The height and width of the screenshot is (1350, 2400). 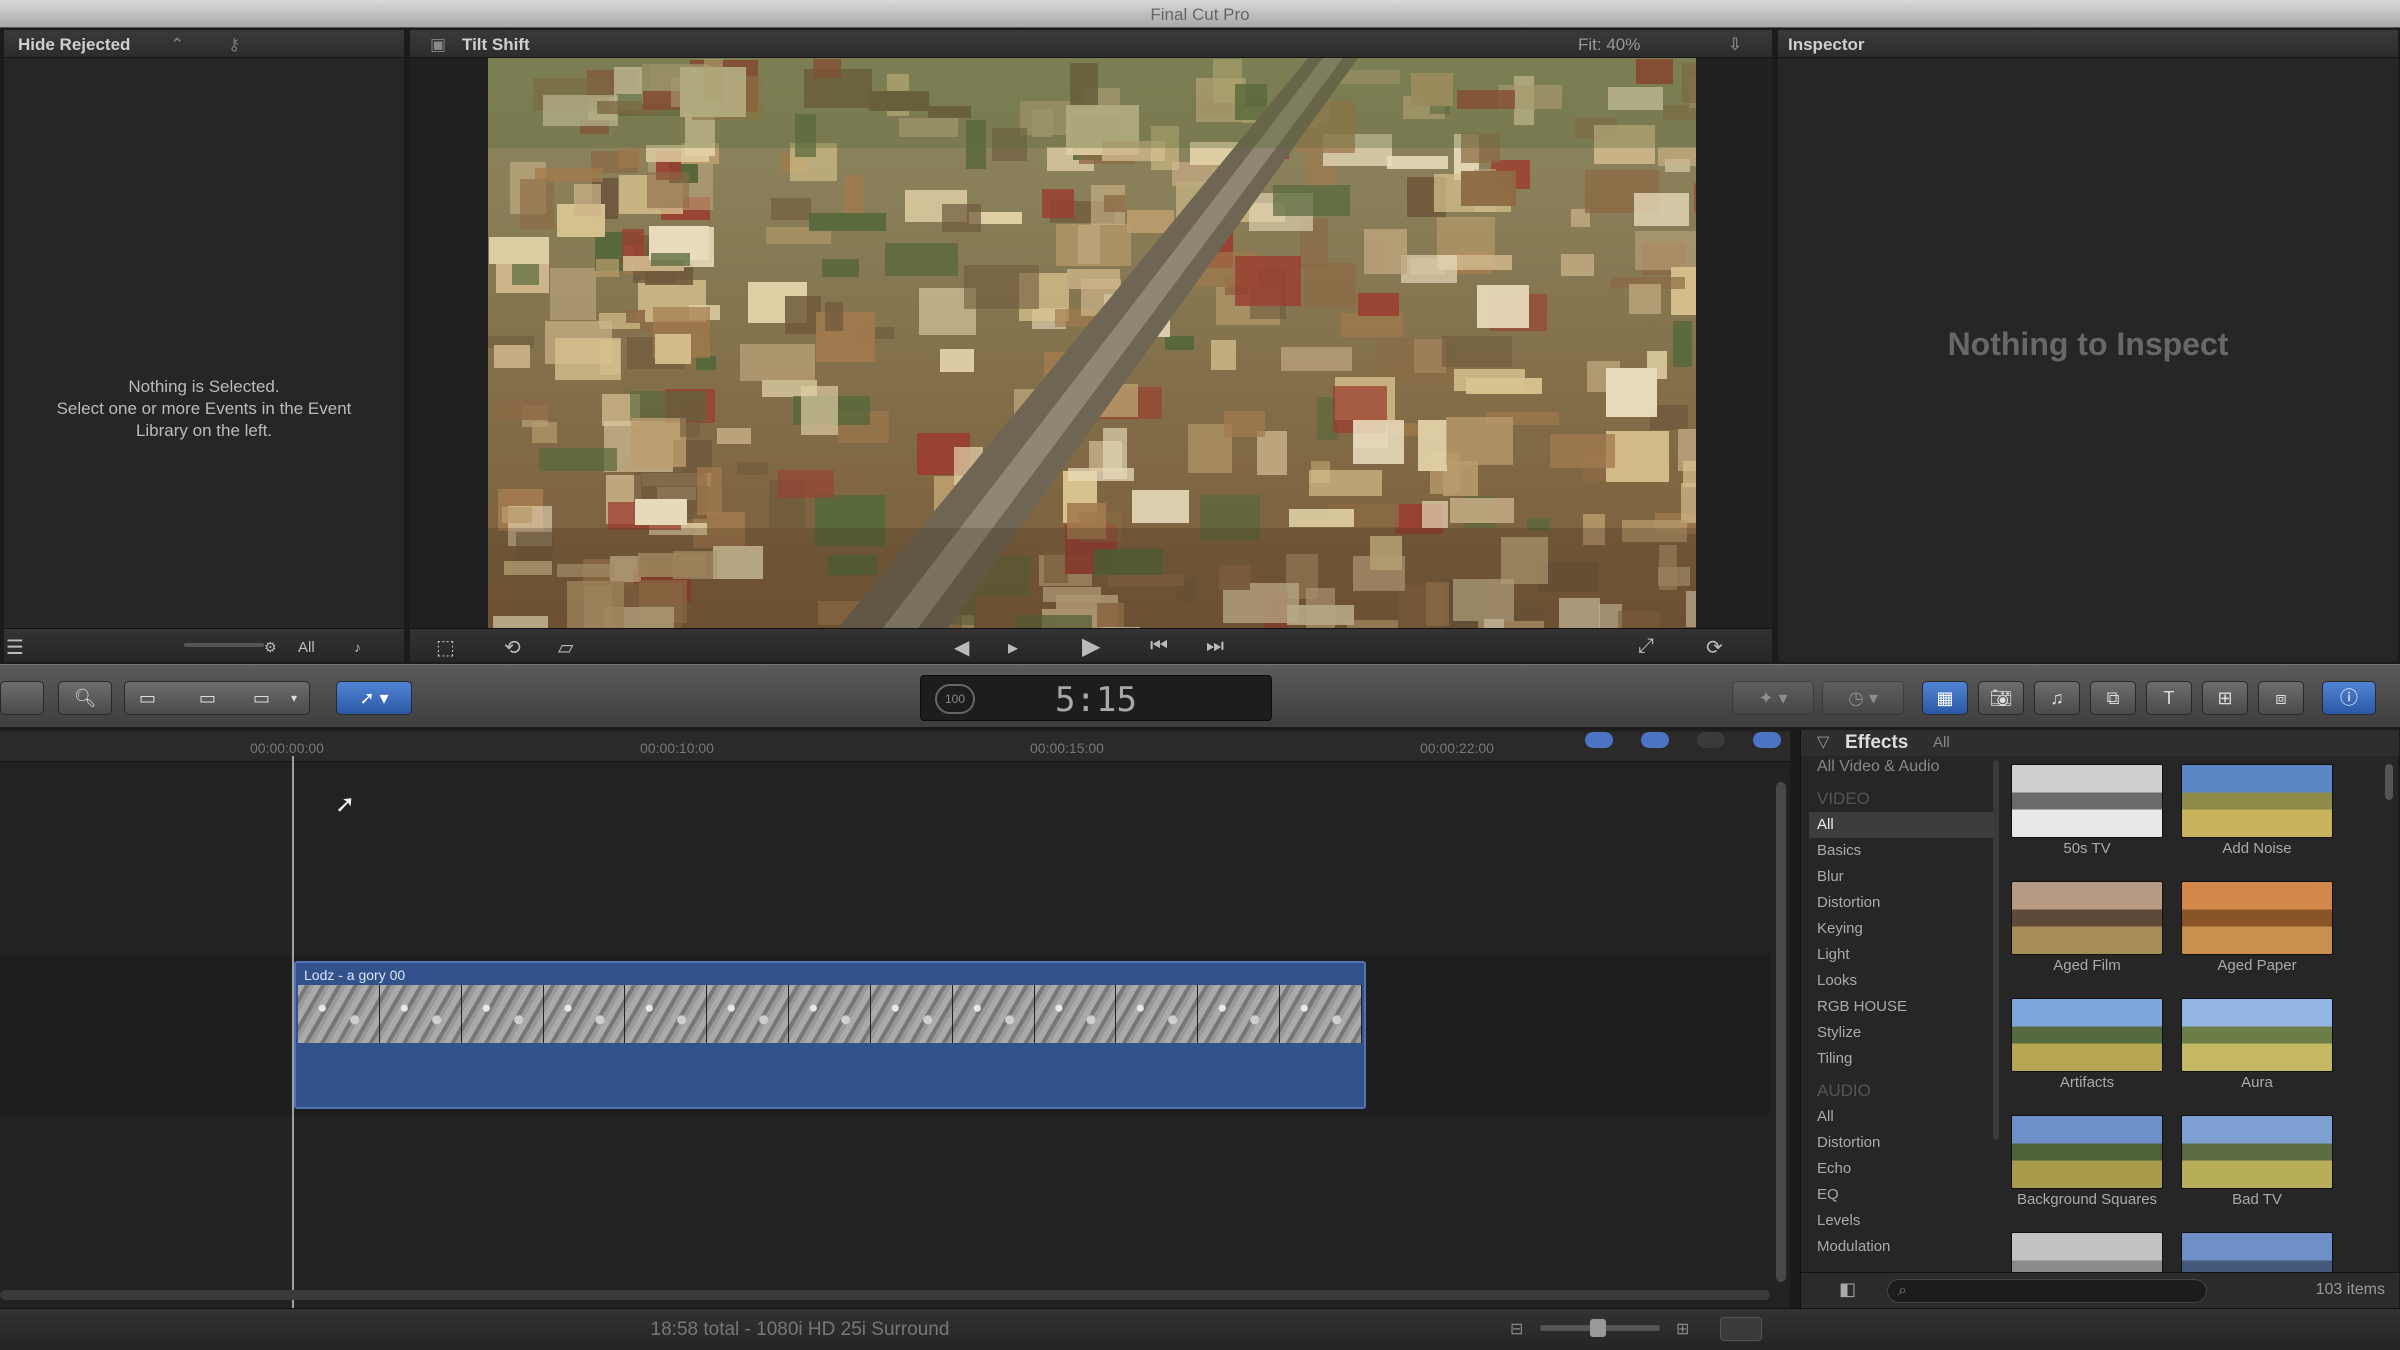 I want to click on clip-filmstrip, so click(x=830, y=1014).